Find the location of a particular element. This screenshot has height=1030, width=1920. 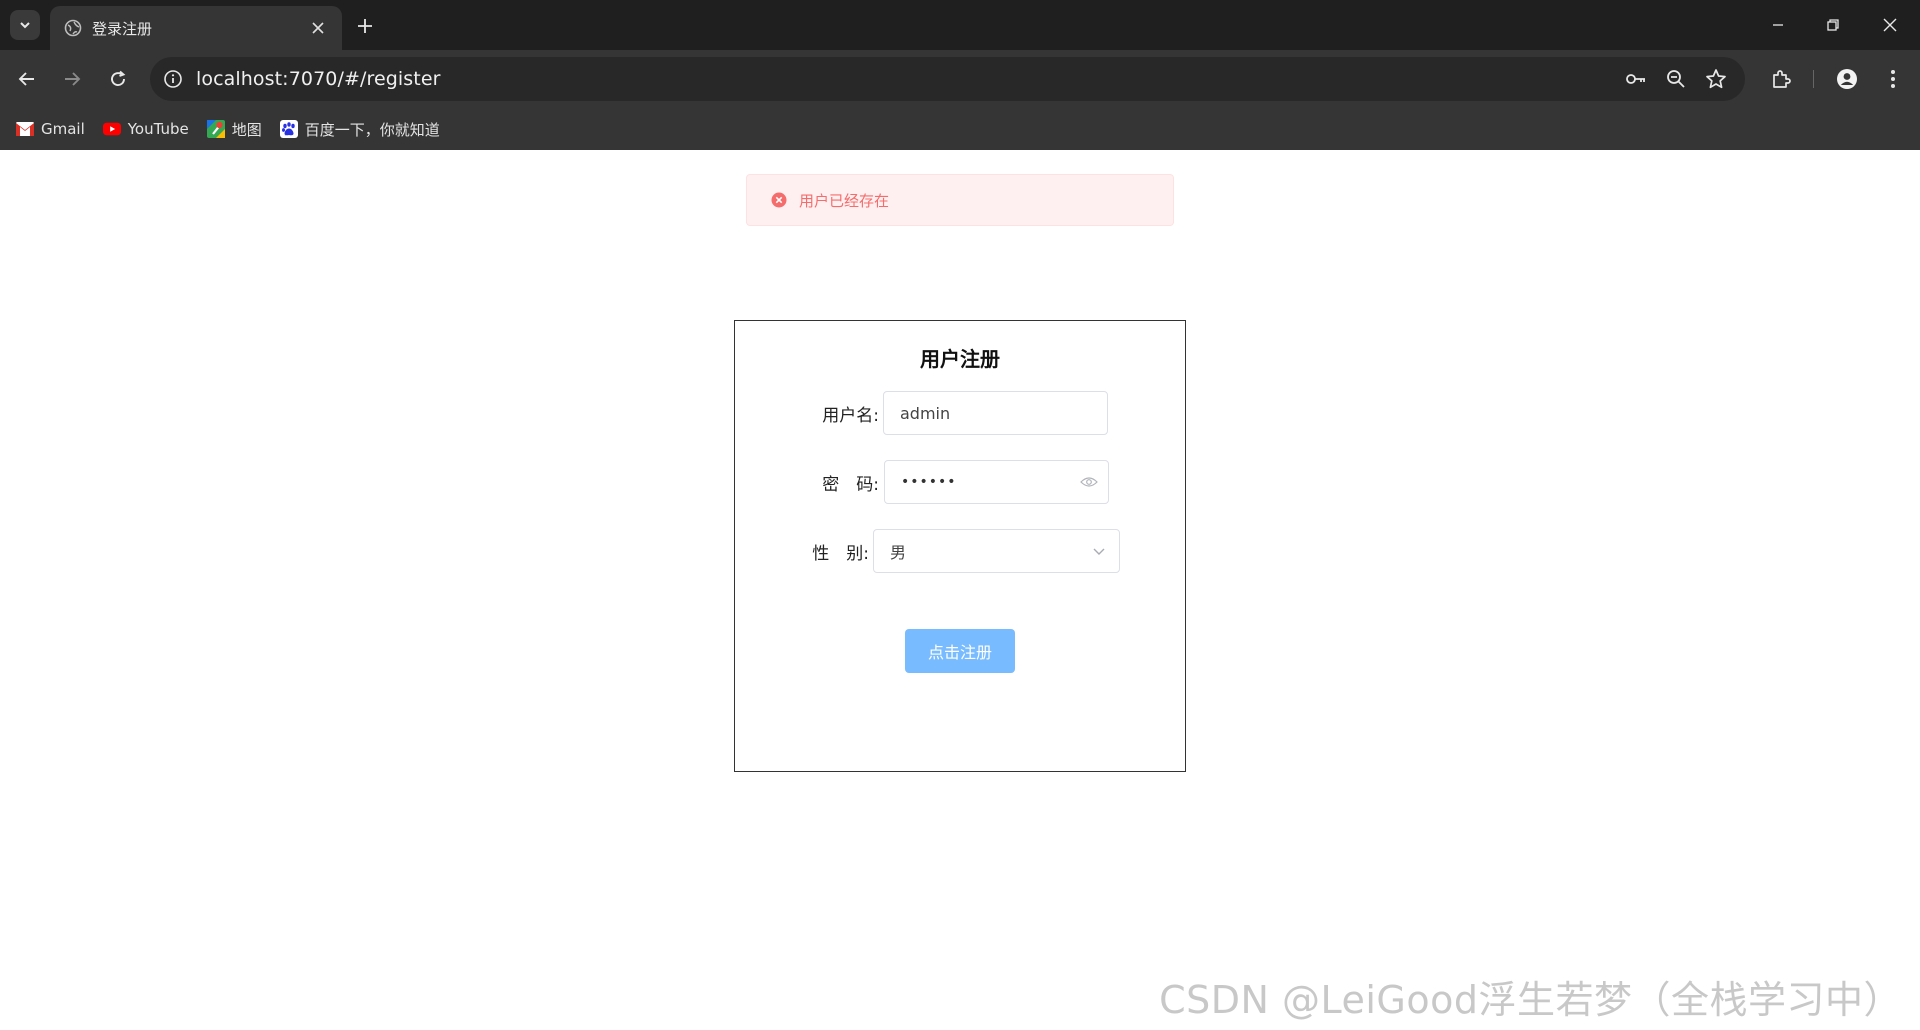

form-title: 用户注册 is located at coordinates (960, 359).